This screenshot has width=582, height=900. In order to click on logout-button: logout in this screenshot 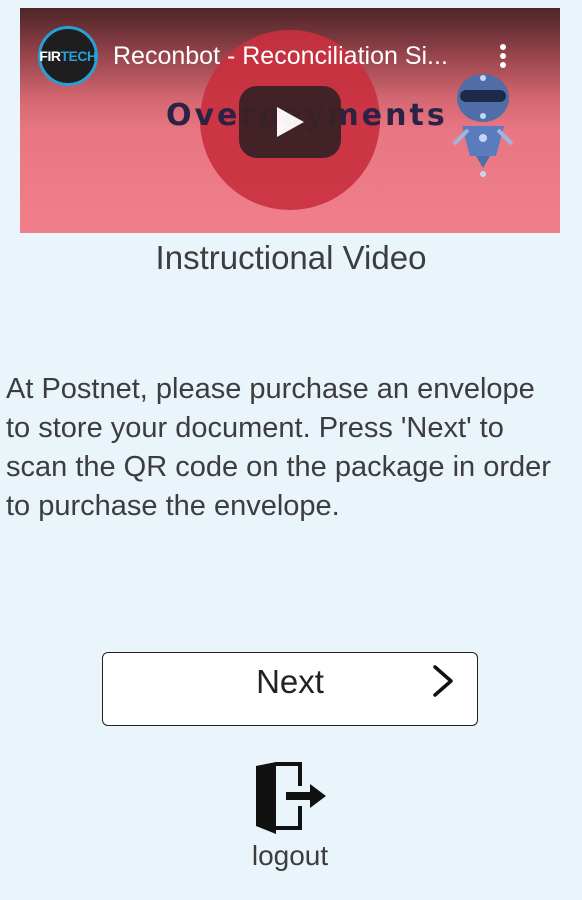, I will do `click(290, 820)`.